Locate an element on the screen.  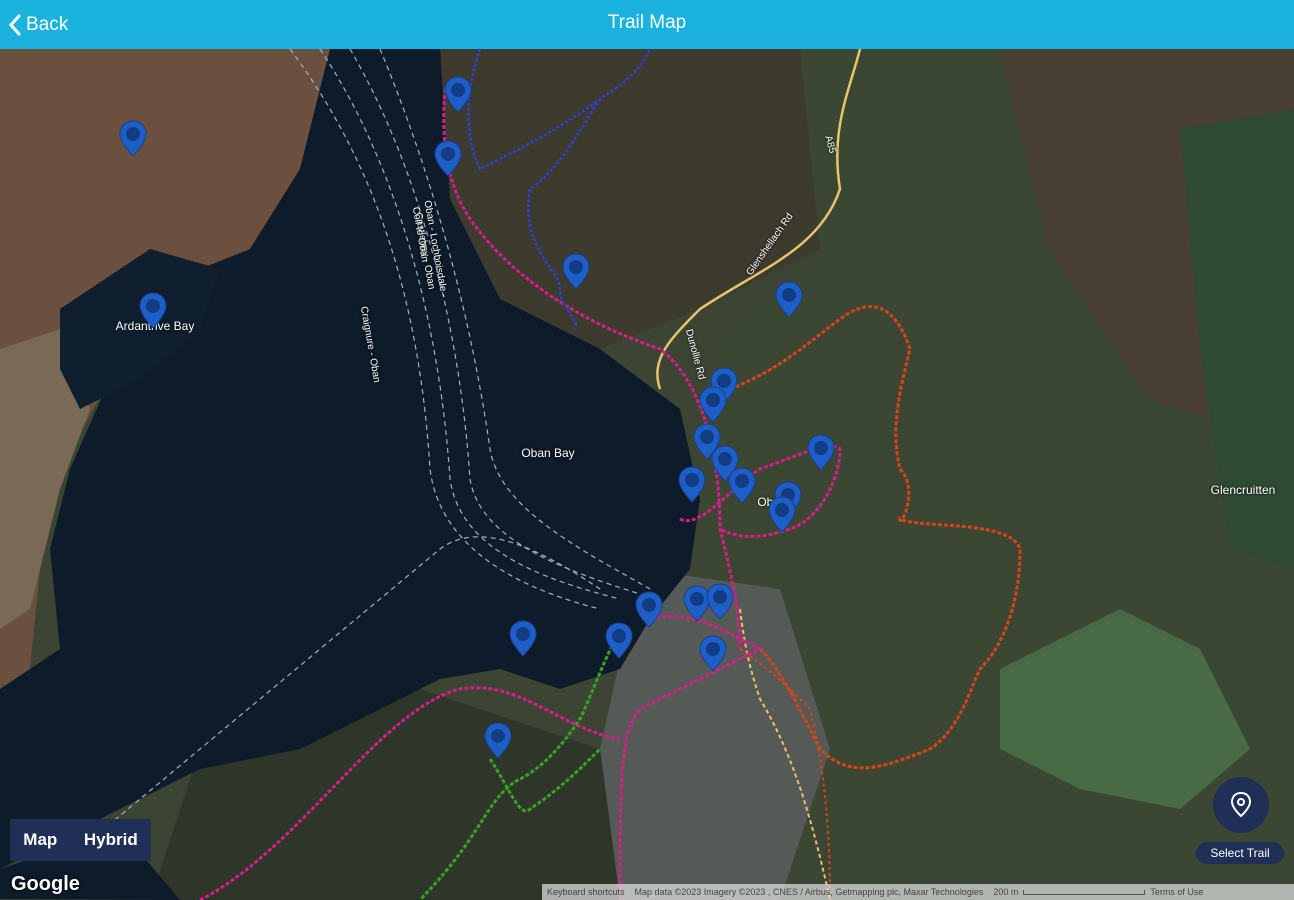
location-pin-icon is located at coordinates (1241, 805).